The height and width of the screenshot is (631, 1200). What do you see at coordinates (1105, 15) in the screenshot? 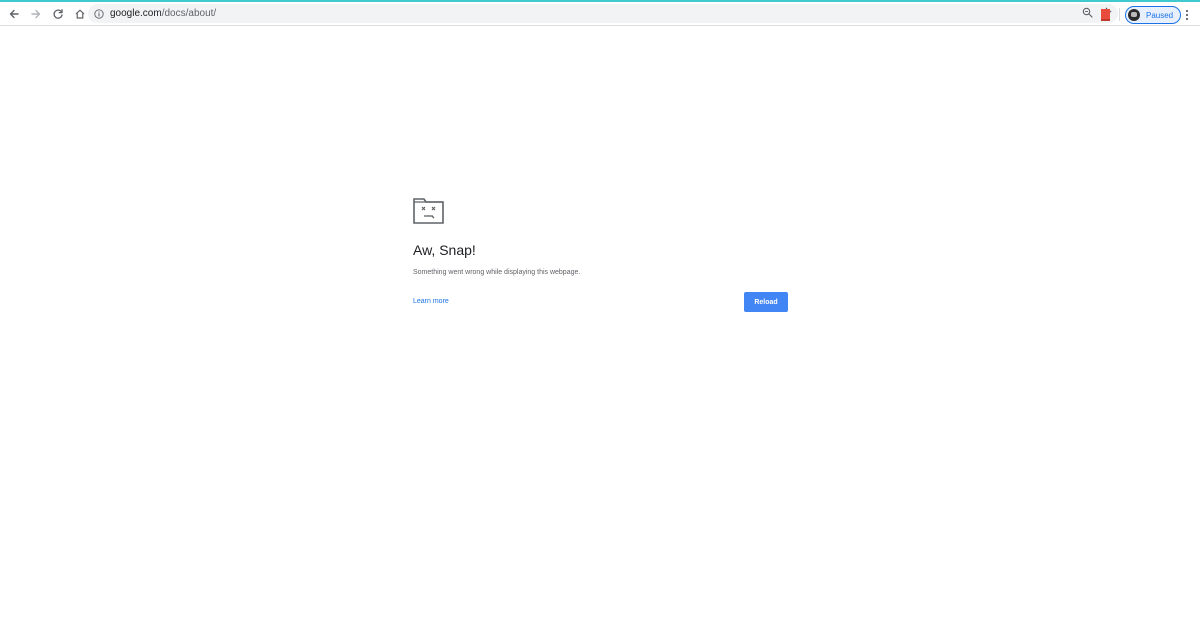
I see `extension-icon` at bounding box center [1105, 15].